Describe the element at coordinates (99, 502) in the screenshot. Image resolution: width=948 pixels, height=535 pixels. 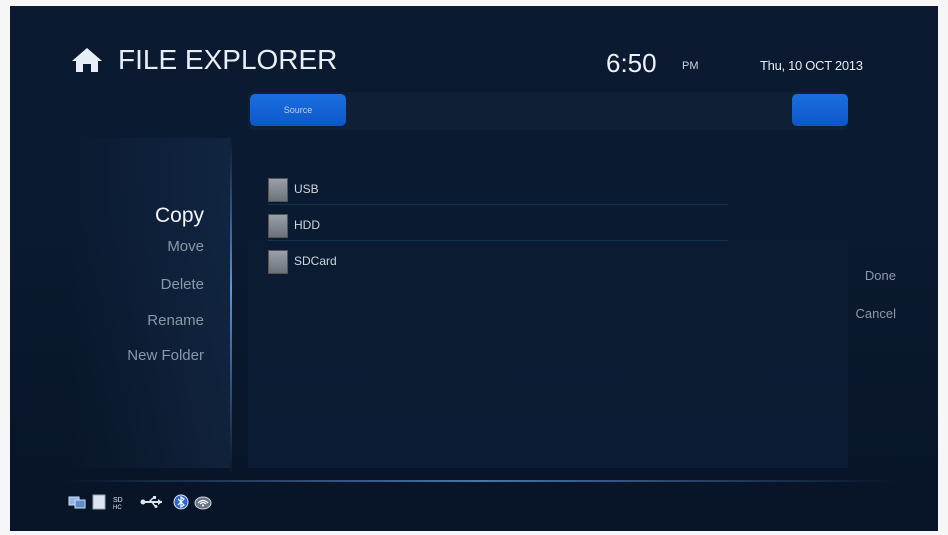
I see `storage-icon` at that location.